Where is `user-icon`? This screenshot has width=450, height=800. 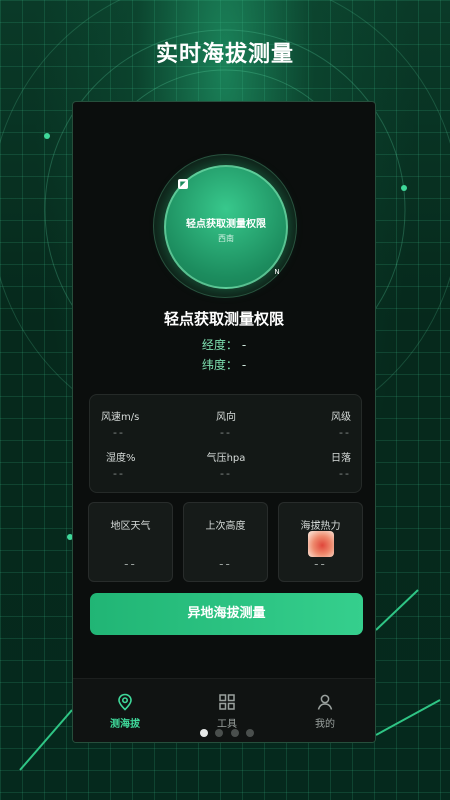 user-icon is located at coordinates (325, 702).